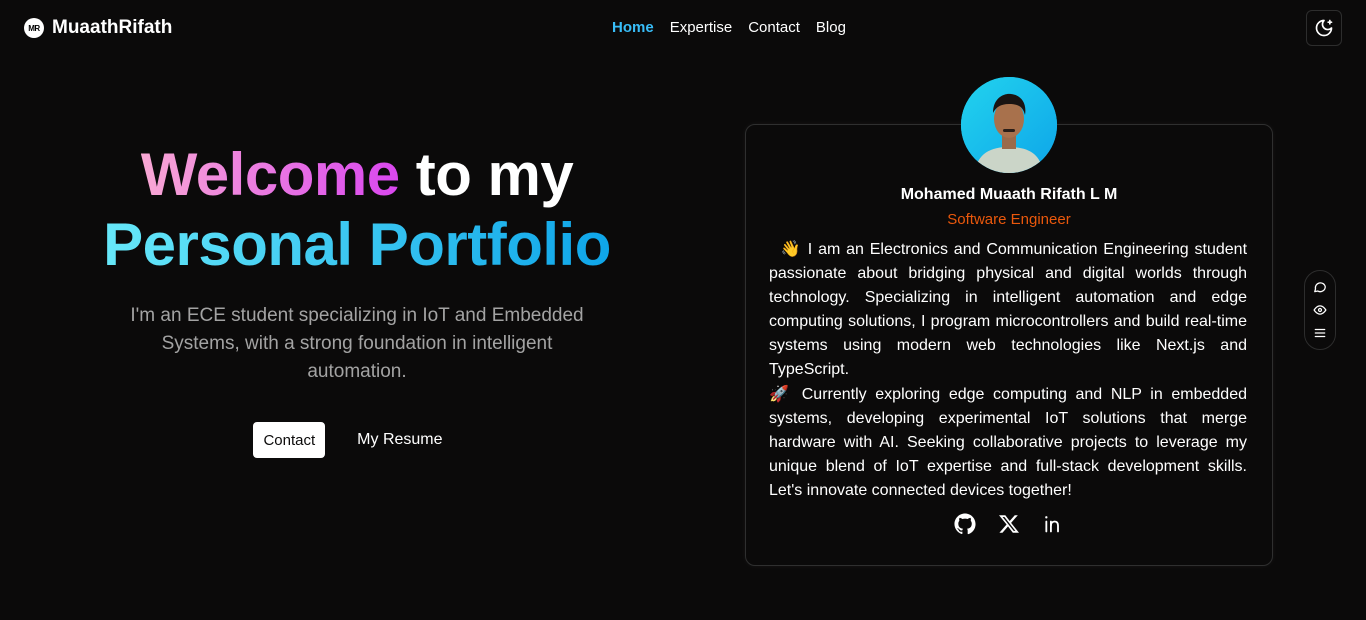  I want to click on main-nav: Home Expertise Contact Blog, so click(729, 27).